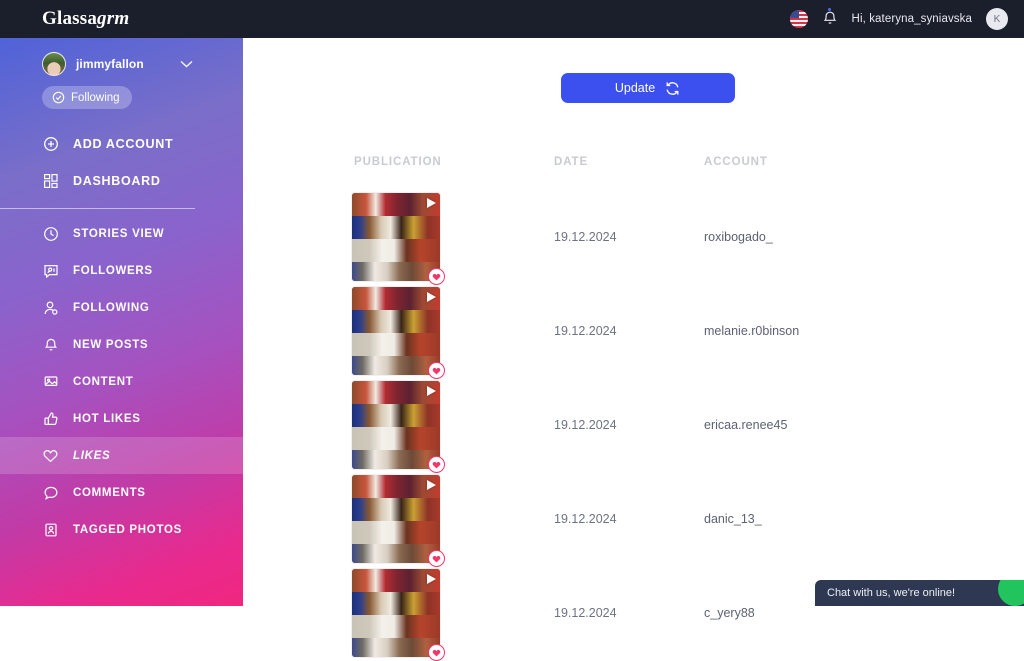 The image size is (1024, 661). What do you see at coordinates (110, 345) in the screenshot?
I see `sidebar-label: NEW POSTS` at bounding box center [110, 345].